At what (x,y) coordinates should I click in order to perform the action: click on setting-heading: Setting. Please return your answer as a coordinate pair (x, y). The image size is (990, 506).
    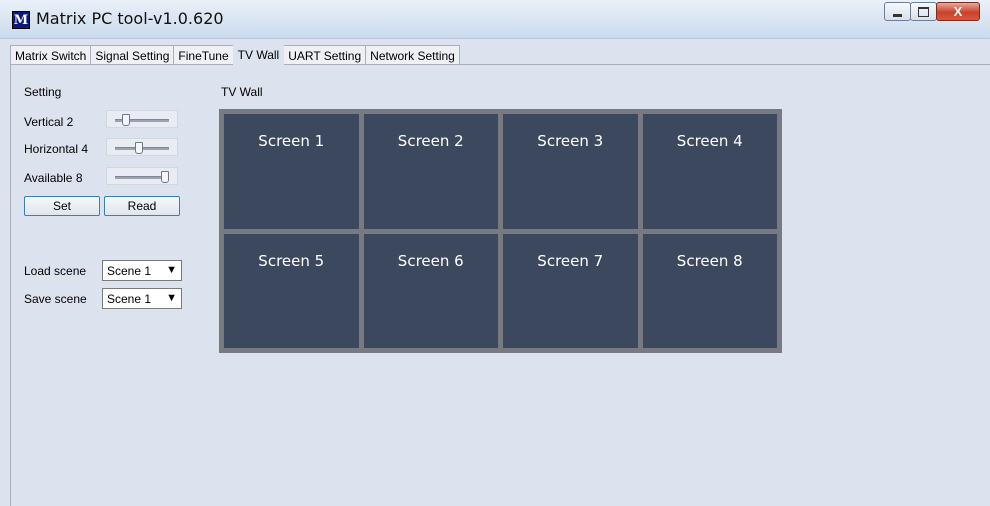
    Looking at the image, I should click on (43, 92).